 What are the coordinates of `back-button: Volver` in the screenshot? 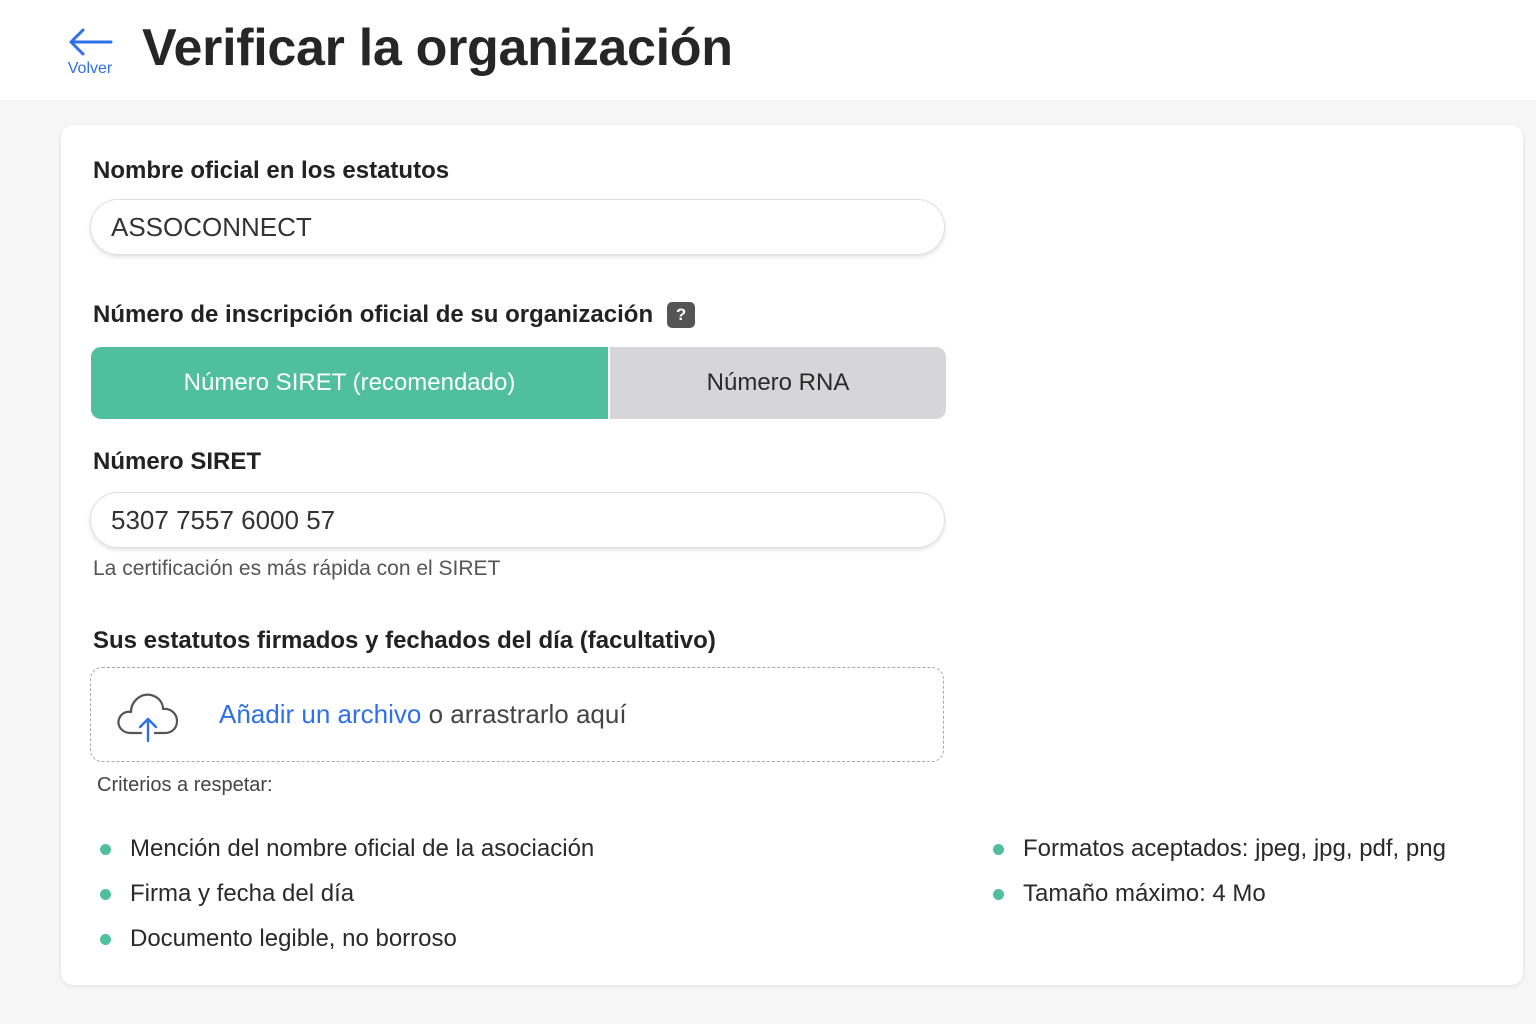 It's located at (90, 54).